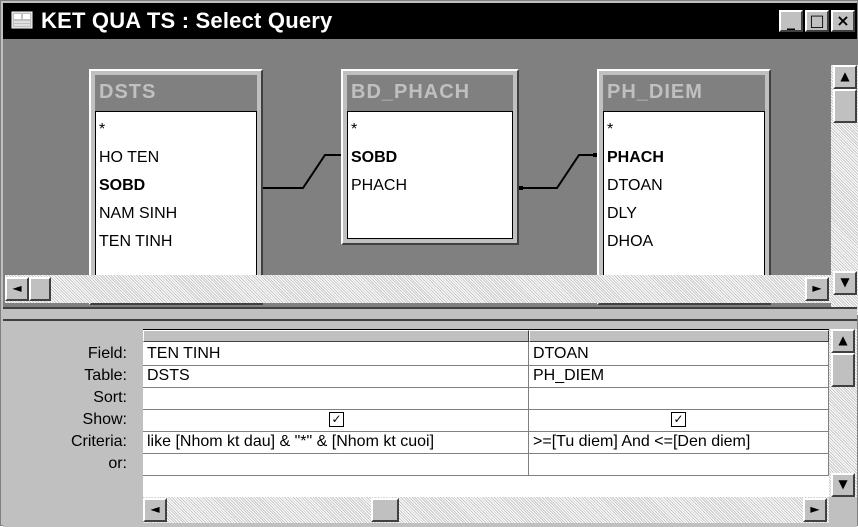  I want to click on pane-splitter, so click(430, 314).